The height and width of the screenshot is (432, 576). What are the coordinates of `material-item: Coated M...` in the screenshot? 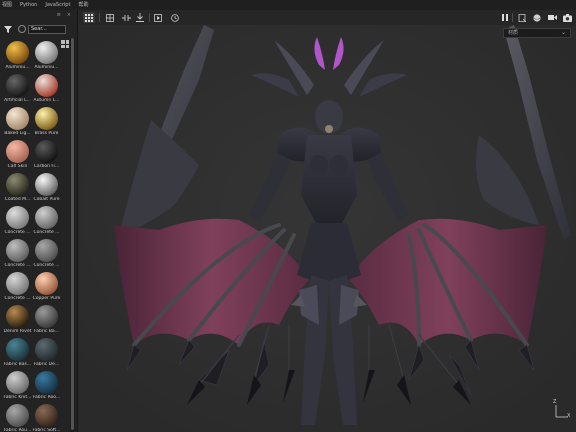 It's located at (17, 187).